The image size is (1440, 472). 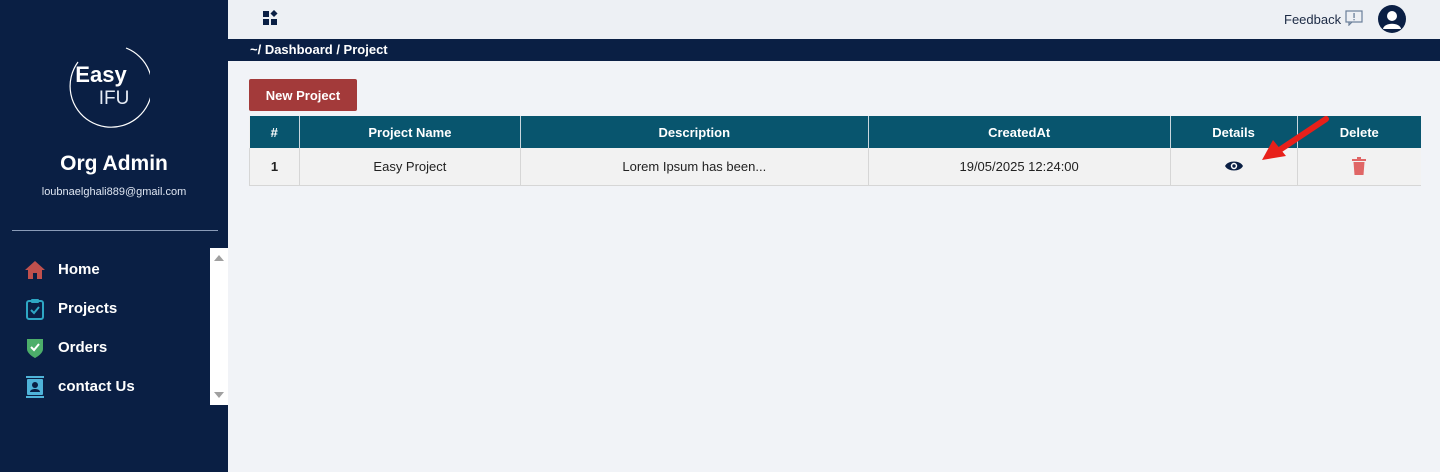 I want to click on scroll-up-arrow-icon, so click(x=219, y=258).